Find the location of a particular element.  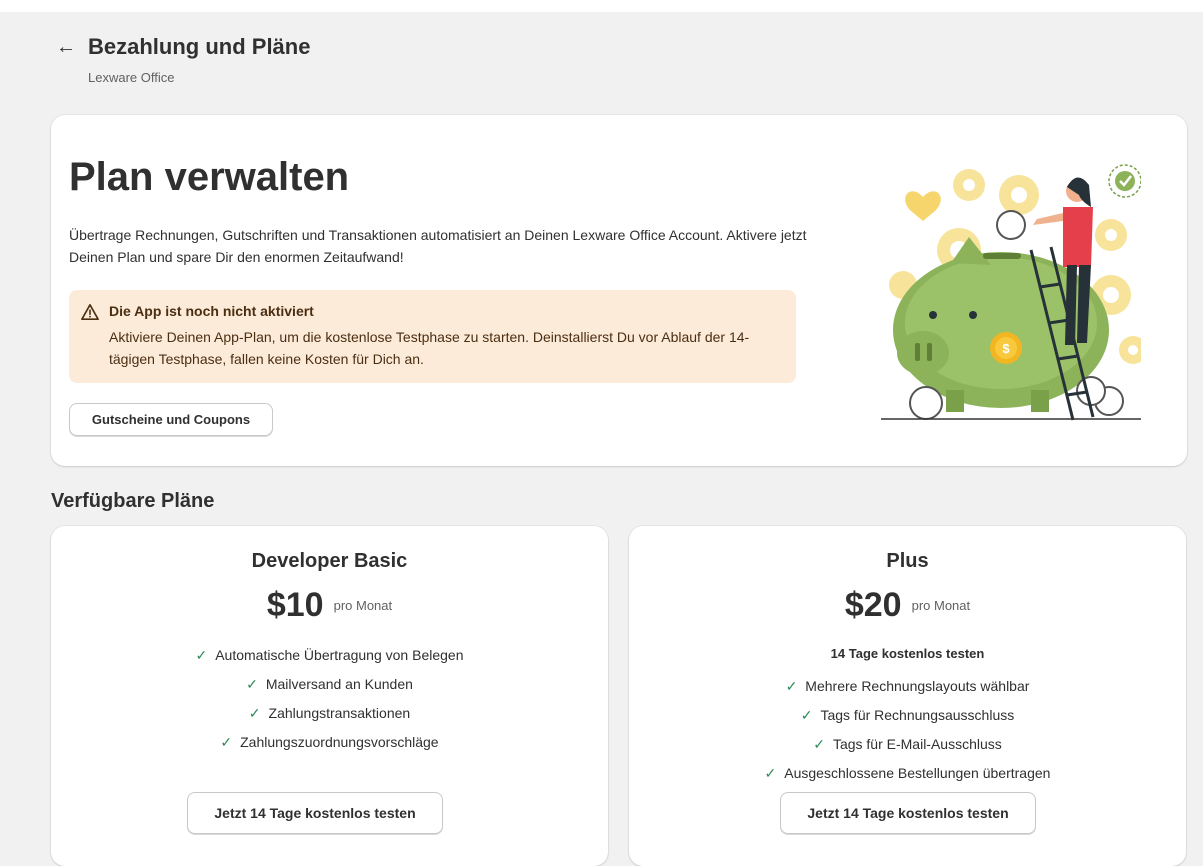

feature-label: Tags für Rechnungsausschluss is located at coordinates (917, 715).